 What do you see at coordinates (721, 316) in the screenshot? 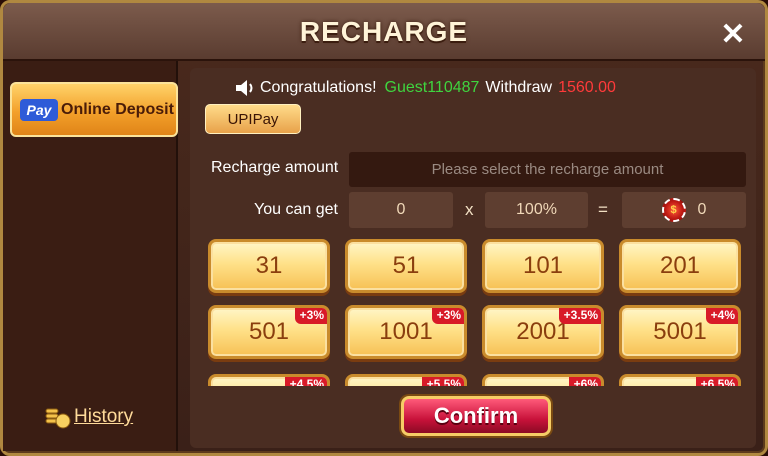
I see `bonus-badge: +4%` at bounding box center [721, 316].